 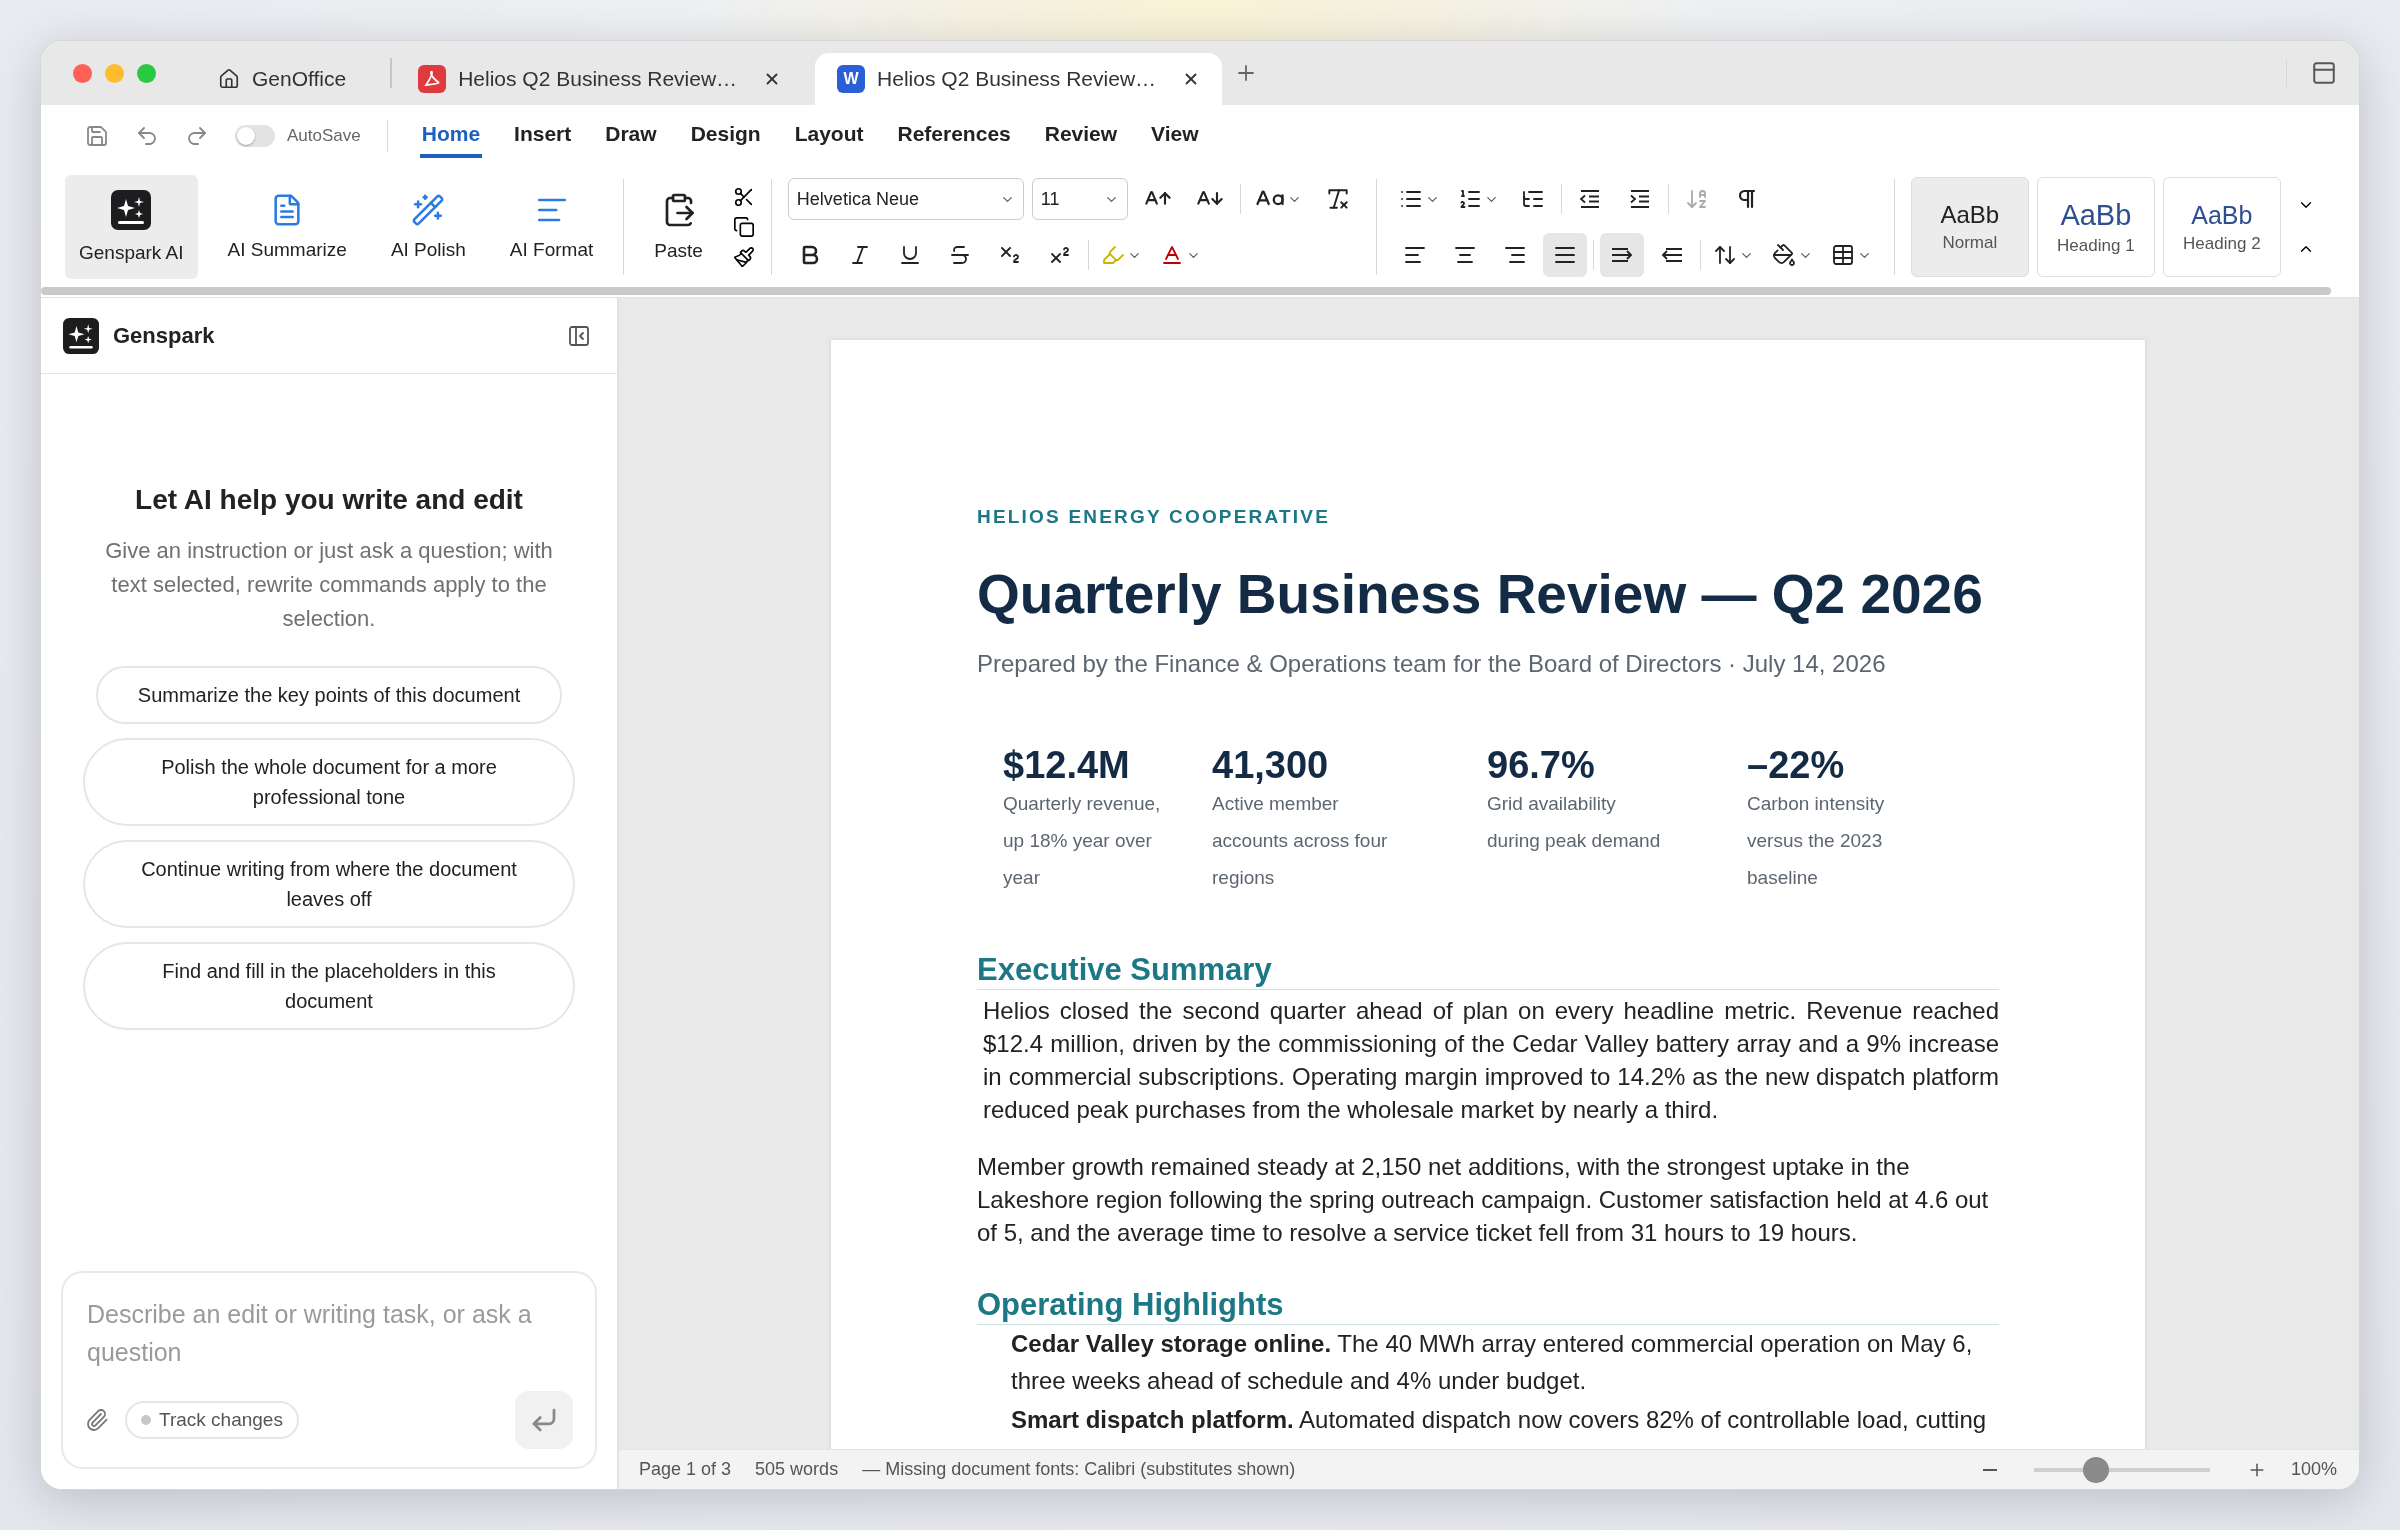 I want to click on scissors-icon, so click(x=743, y=197).